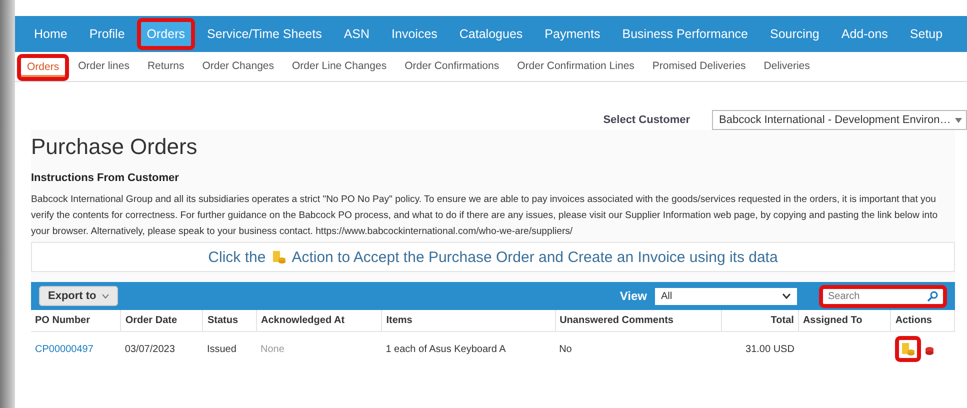 The width and height of the screenshot is (967, 408). What do you see at coordinates (229, 349) in the screenshot?
I see `table-cell: Issued` at bounding box center [229, 349].